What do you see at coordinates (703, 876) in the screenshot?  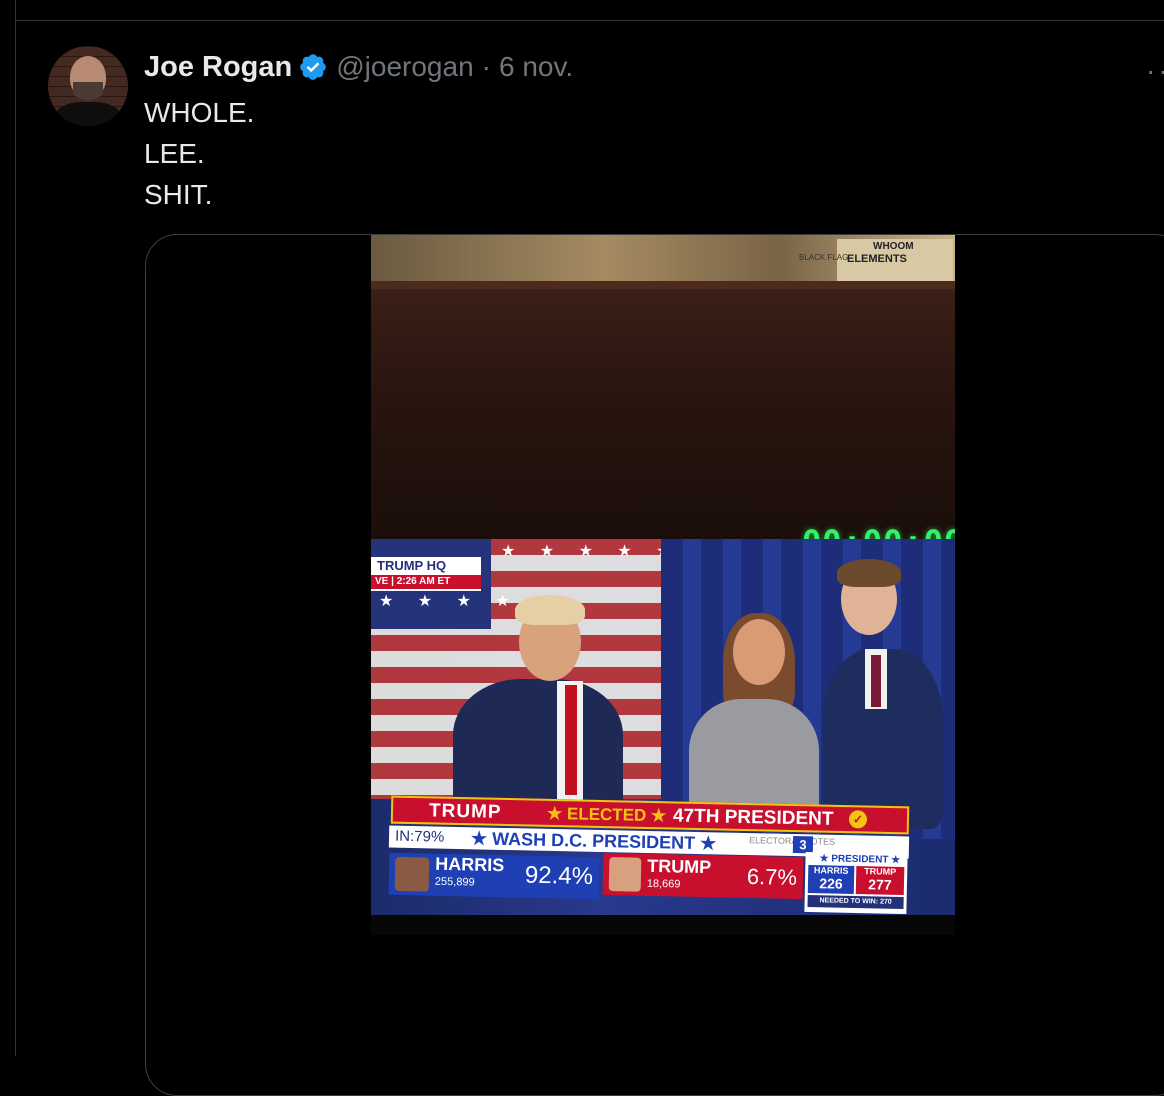 I see `trump-result: TRUMP 18,669 6.7%` at bounding box center [703, 876].